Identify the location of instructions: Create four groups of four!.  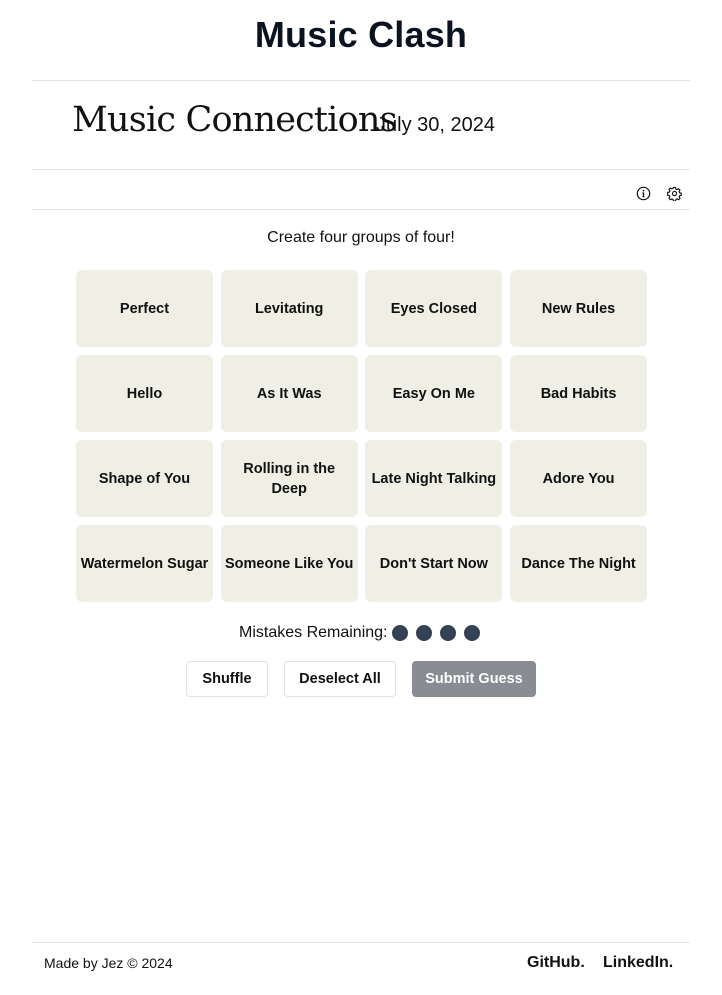
(361, 237).